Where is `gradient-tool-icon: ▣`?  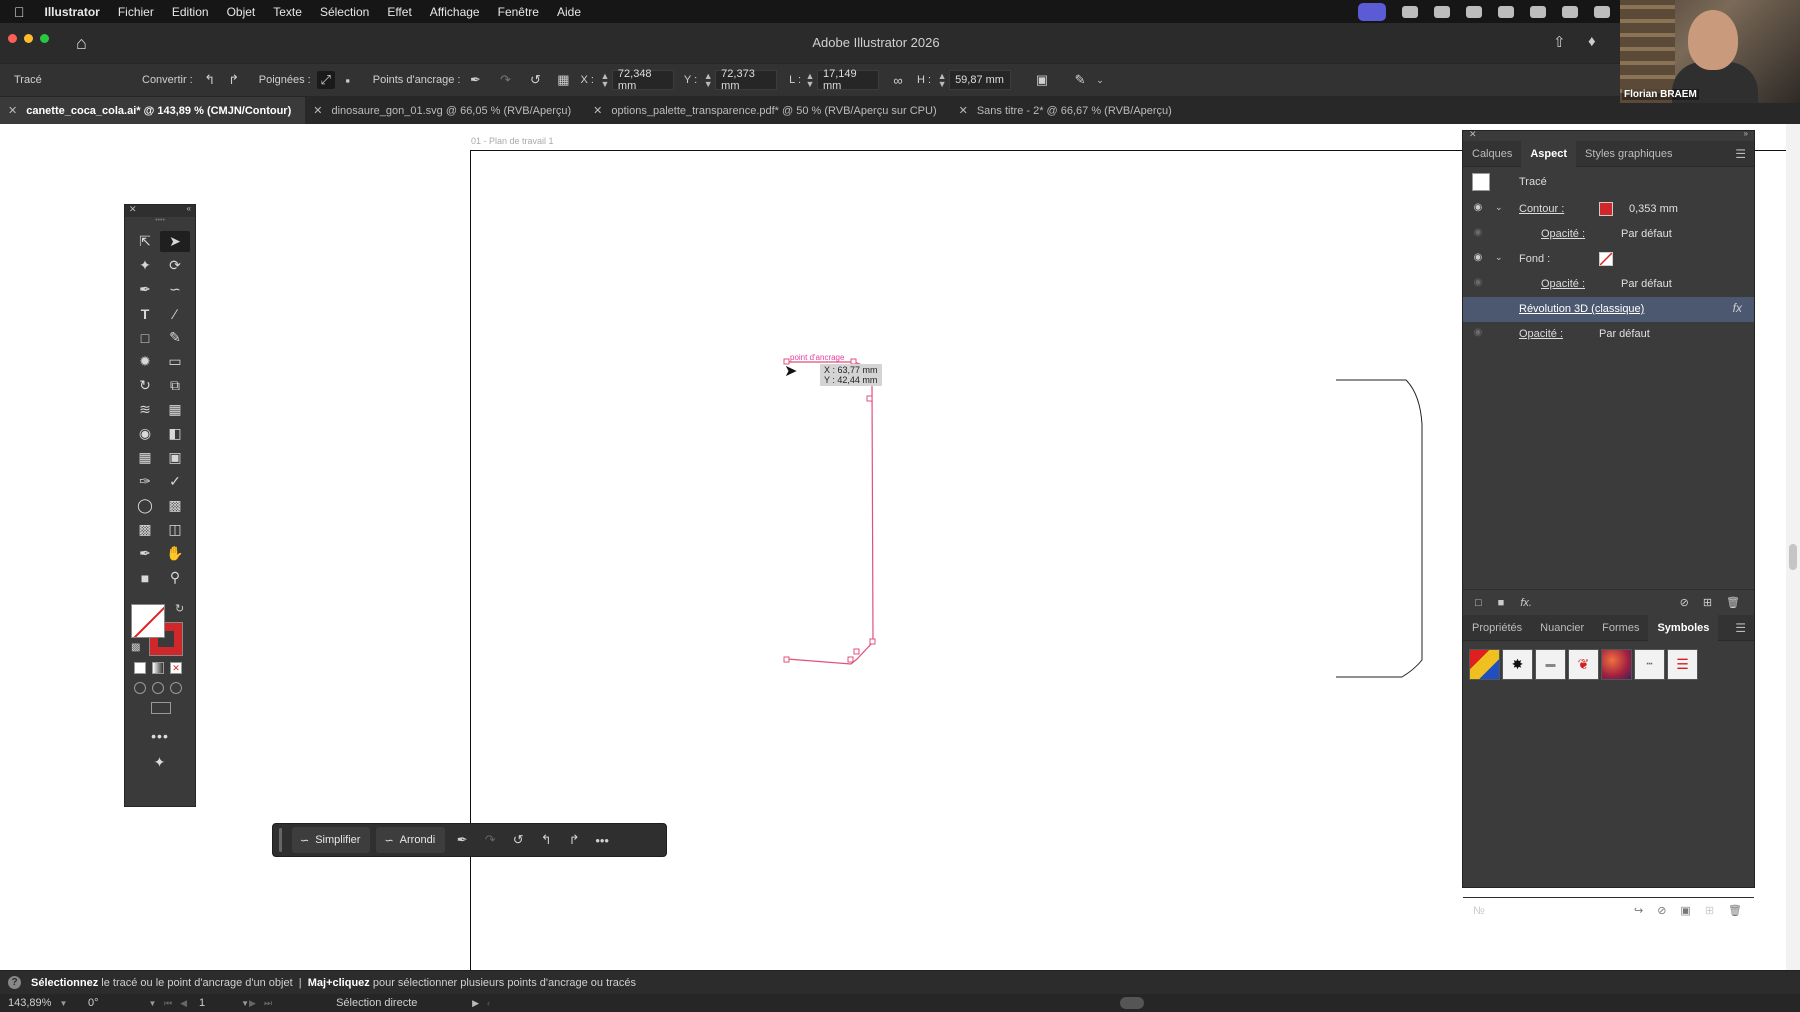
gradient-tool-icon: ▣ is located at coordinates (175, 457).